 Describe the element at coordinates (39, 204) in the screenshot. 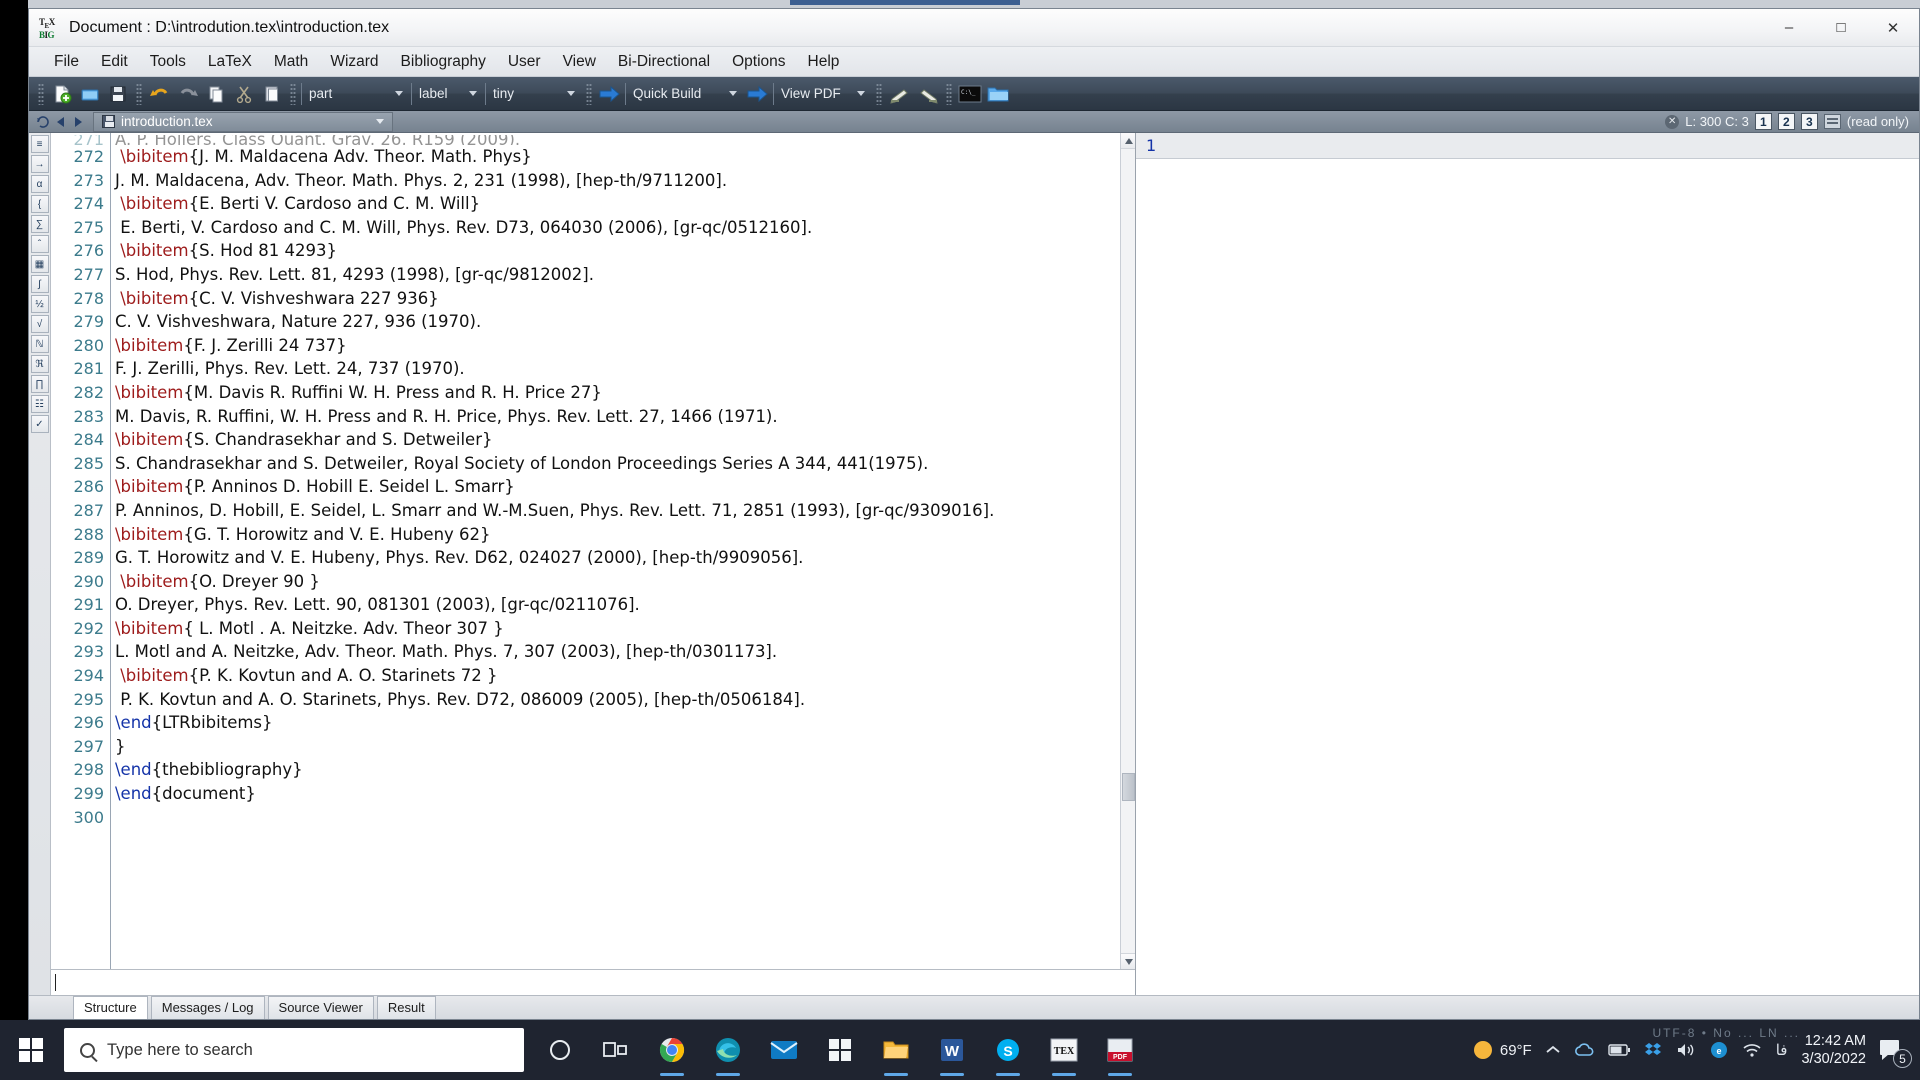

I see `rail-delimiters-icon: {` at that location.